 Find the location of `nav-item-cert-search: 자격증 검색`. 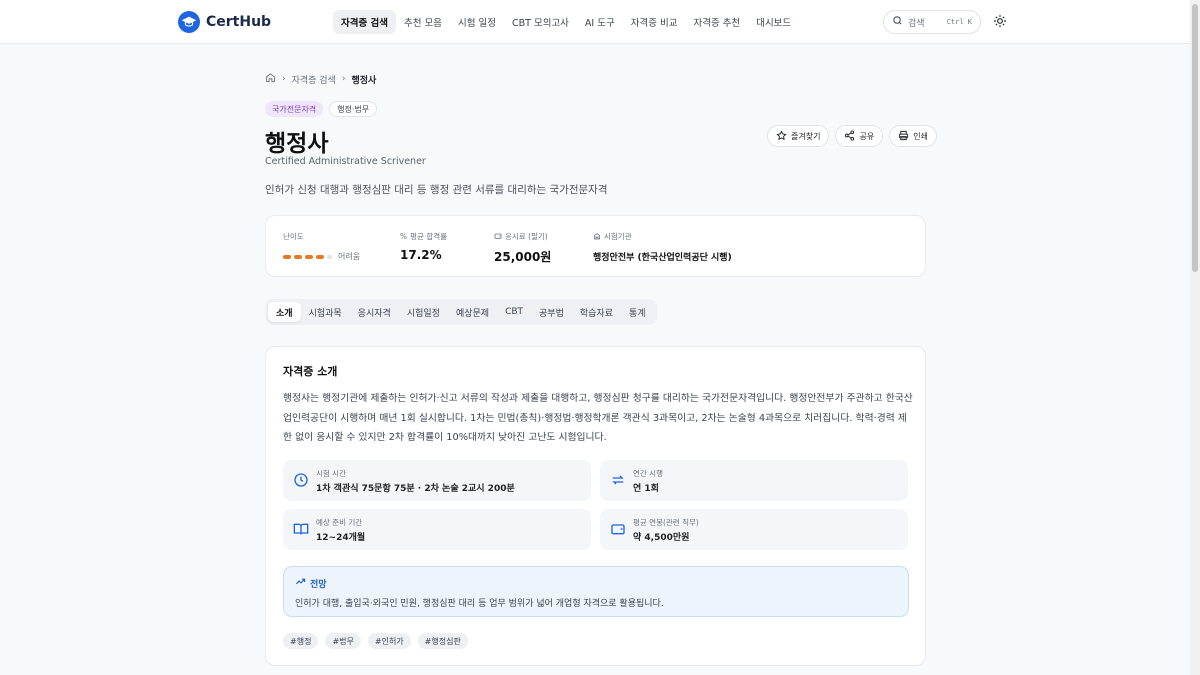

nav-item-cert-search: 자격증 검색 is located at coordinates (365, 22).